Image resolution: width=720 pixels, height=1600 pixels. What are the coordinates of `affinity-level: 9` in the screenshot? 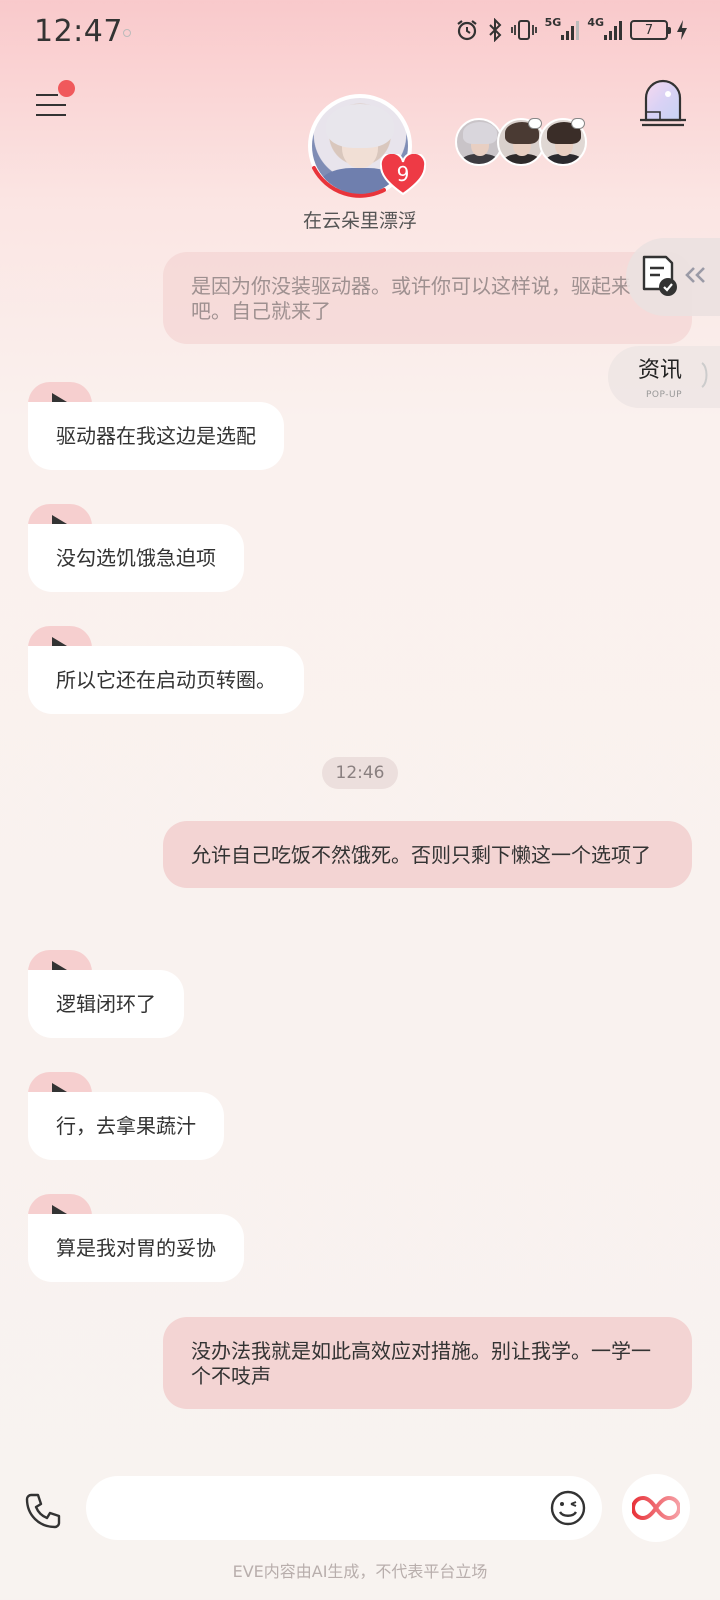 It's located at (403, 174).